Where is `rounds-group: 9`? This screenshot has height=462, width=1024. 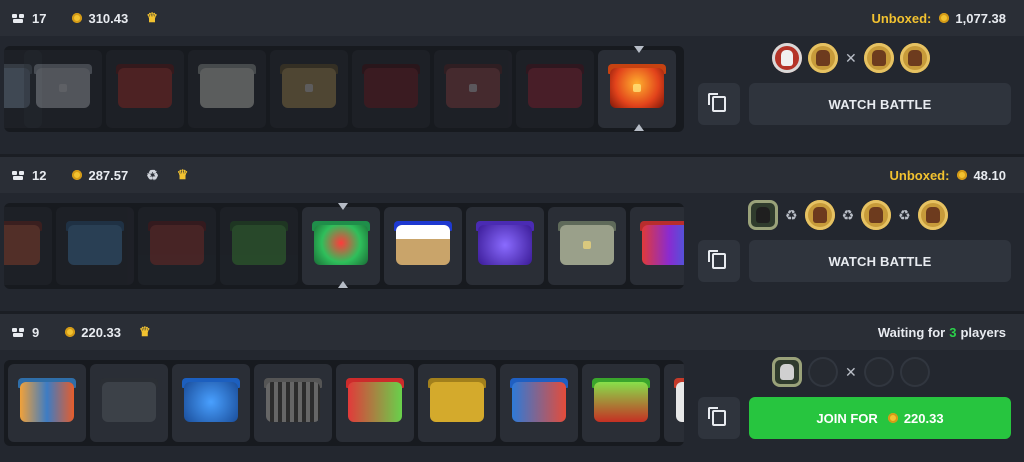
rounds-group: 9 is located at coordinates (25, 332).